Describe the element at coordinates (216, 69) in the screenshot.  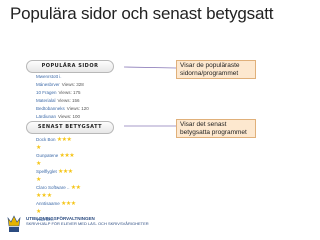
I see `popular-callout: Visar de populäraste sidorna/programmet` at that location.